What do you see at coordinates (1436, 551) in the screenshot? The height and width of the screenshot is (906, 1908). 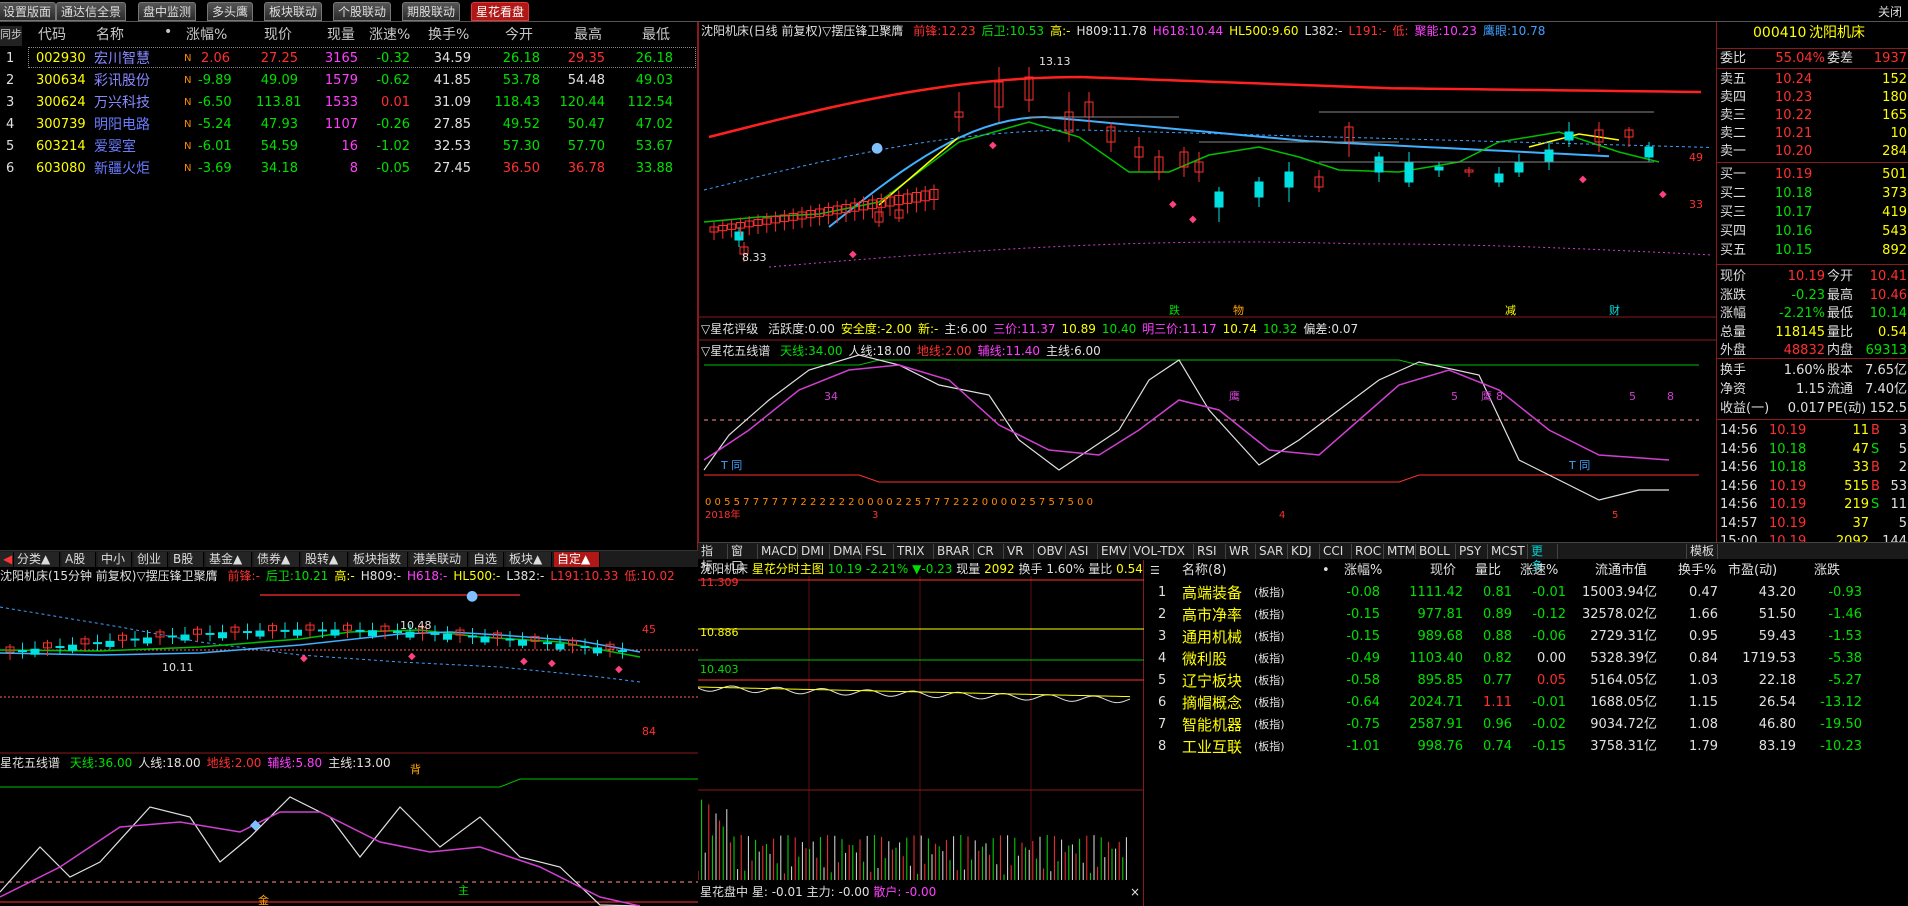 I see `indicator-tab: BOLL` at bounding box center [1436, 551].